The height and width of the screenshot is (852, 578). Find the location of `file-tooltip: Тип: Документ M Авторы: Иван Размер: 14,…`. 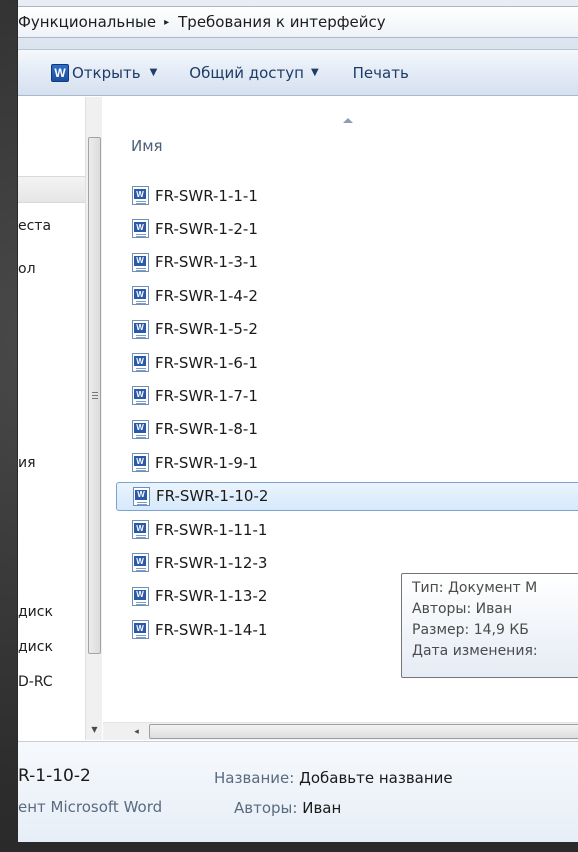

file-tooltip: Тип: Документ M Авторы: Иван Размер: 14,… is located at coordinates (489, 625).